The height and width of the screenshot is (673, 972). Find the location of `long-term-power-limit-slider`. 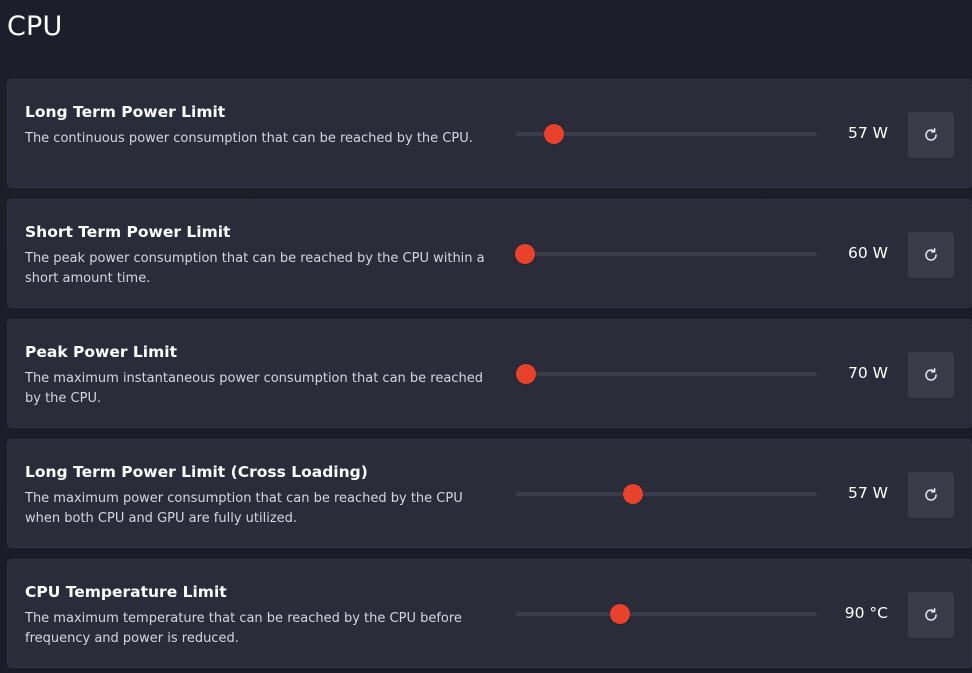

long-term-power-limit-slider is located at coordinates (666, 134).